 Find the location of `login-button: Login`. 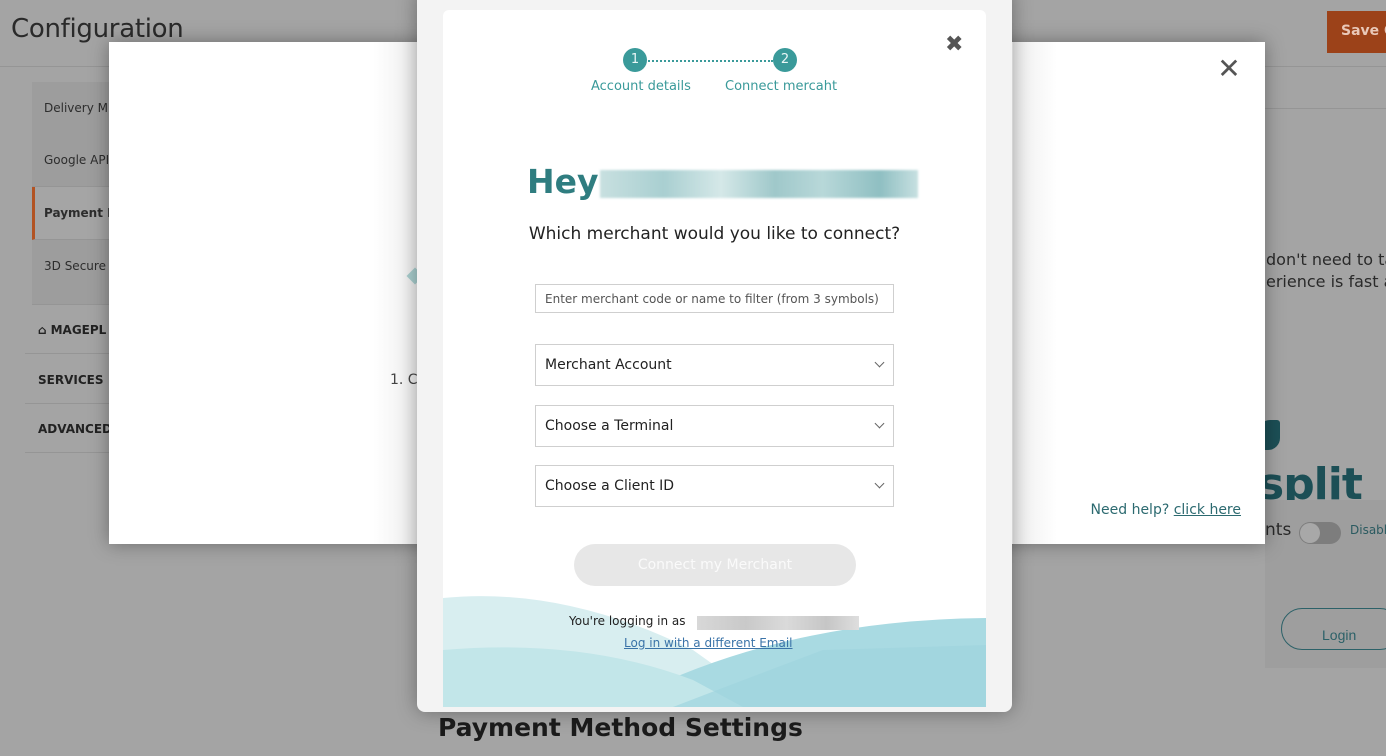

login-button: Login is located at coordinates (1333, 629).